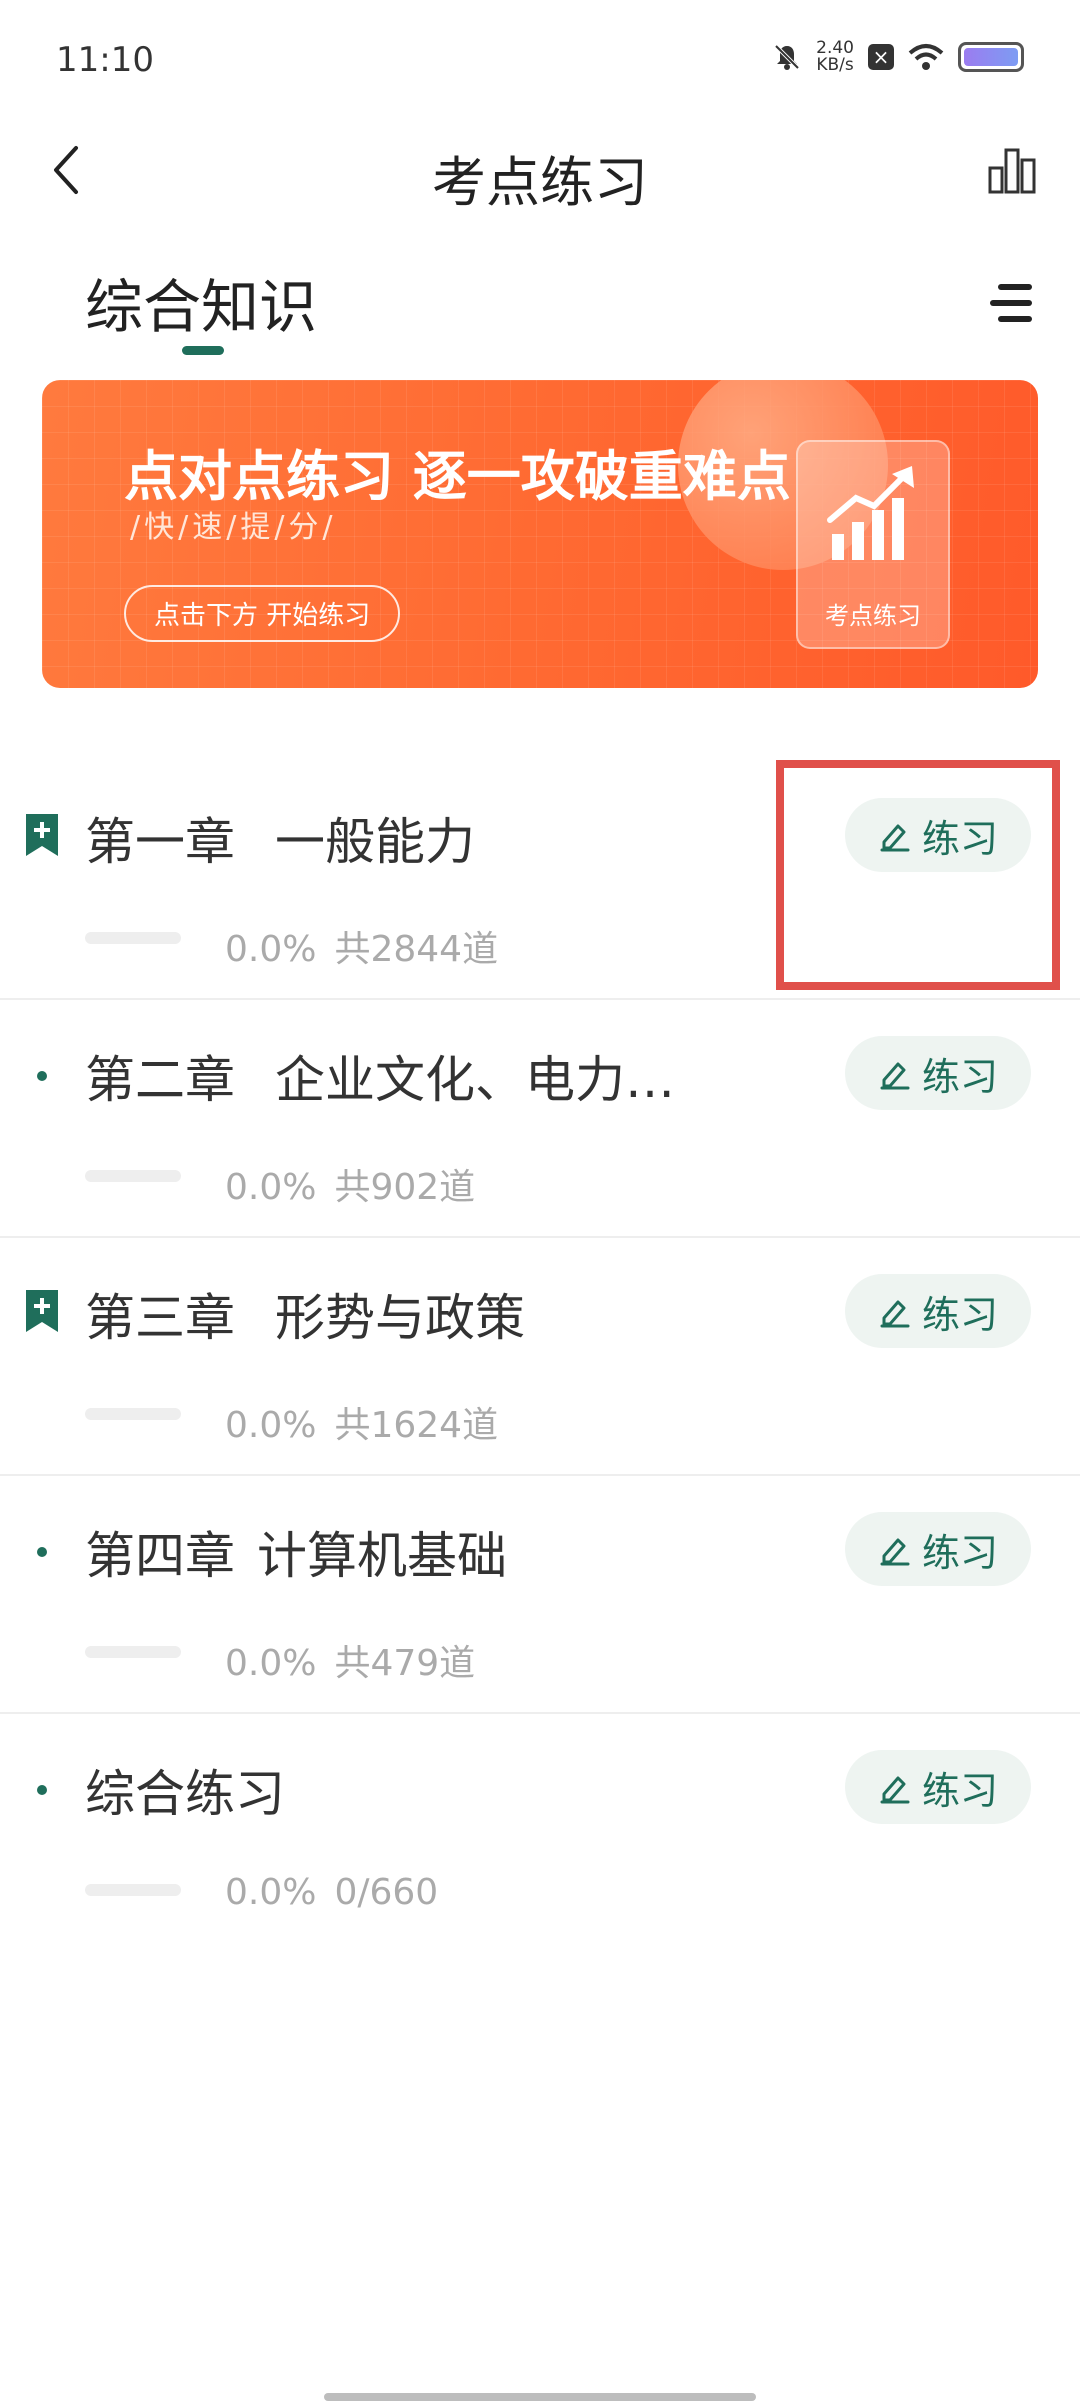  What do you see at coordinates (540, 1594) in the screenshot?
I see `chapter-row: 第四章 计算机基础 0.0% 共479道 练习` at bounding box center [540, 1594].